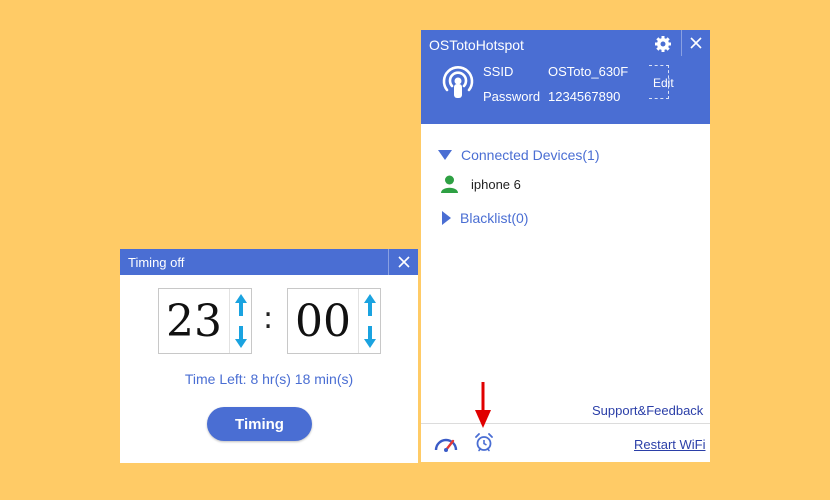 The width and height of the screenshot is (830, 500). Describe the element at coordinates (156, 262) in the screenshot. I see `timing-title: Timing off` at that location.